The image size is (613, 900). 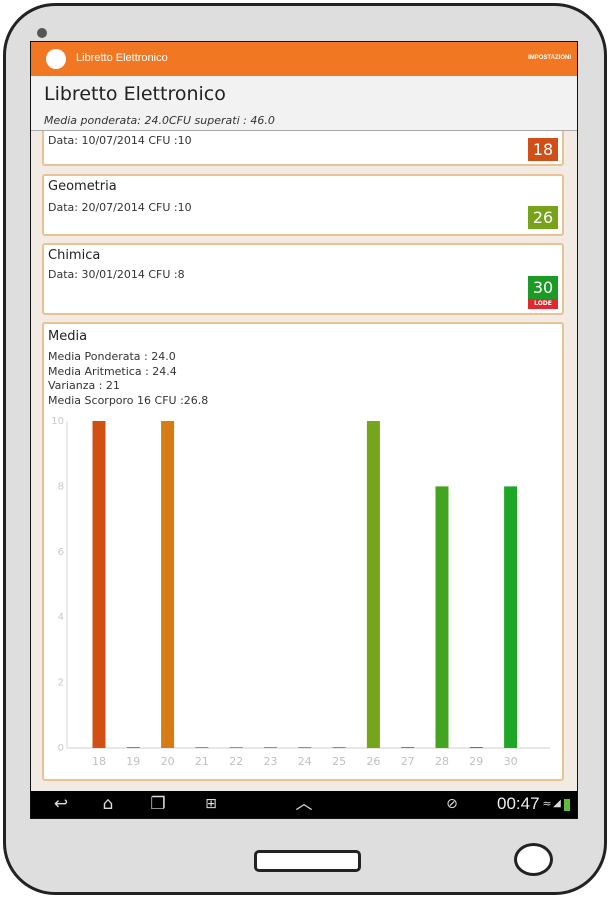 What do you see at coordinates (61, 552) in the screenshot?
I see `y-tick-label: 6` at bounding box center [61, 552].